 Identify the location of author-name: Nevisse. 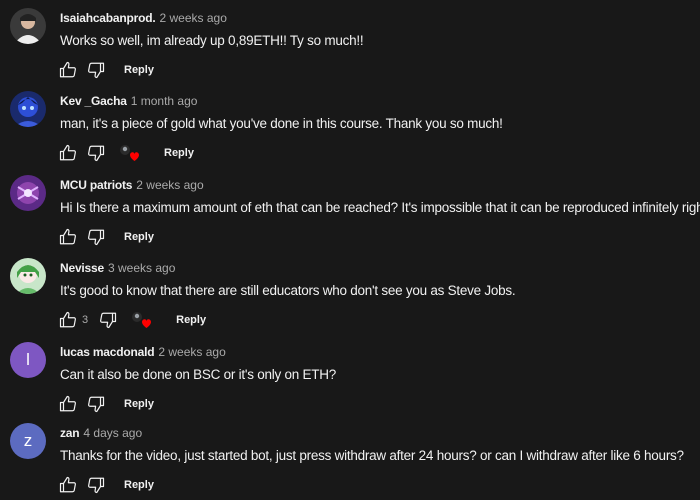
(82, 268).